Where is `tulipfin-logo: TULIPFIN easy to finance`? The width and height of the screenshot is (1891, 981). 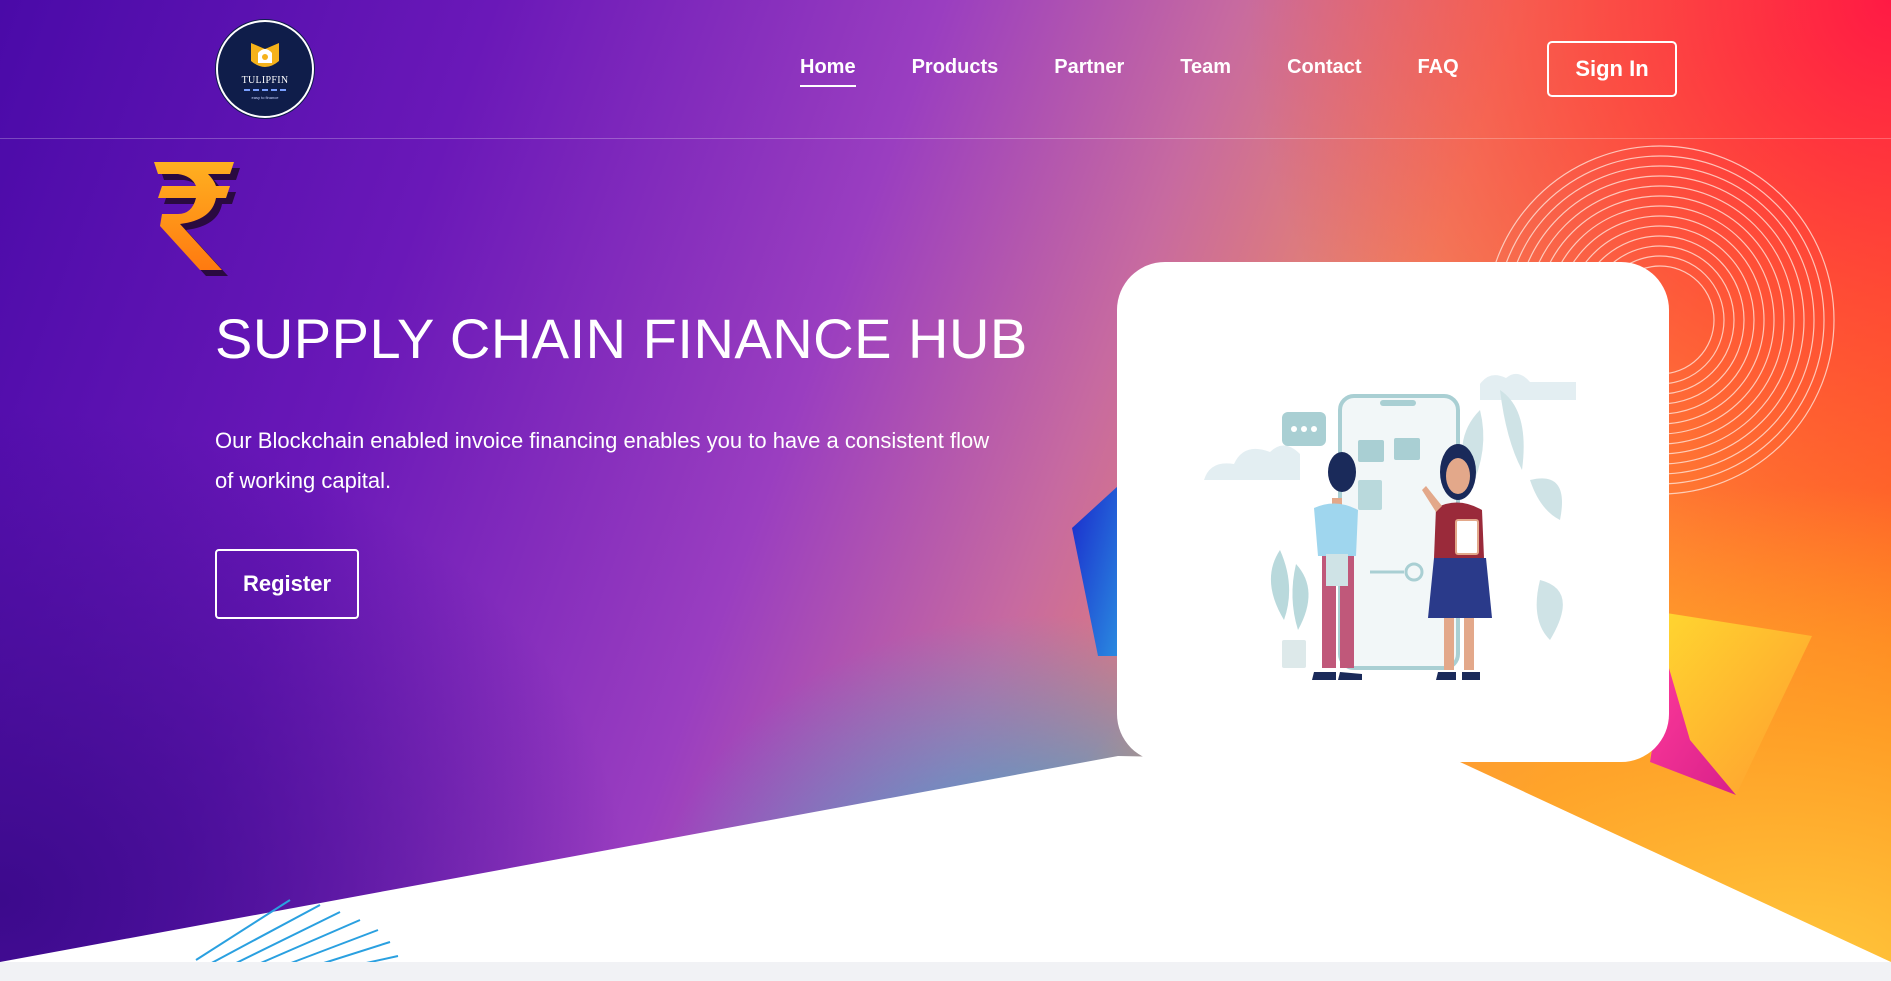
tulipfin-logo: TULIPFIN easy to finance is located at coordinates (265, 69).